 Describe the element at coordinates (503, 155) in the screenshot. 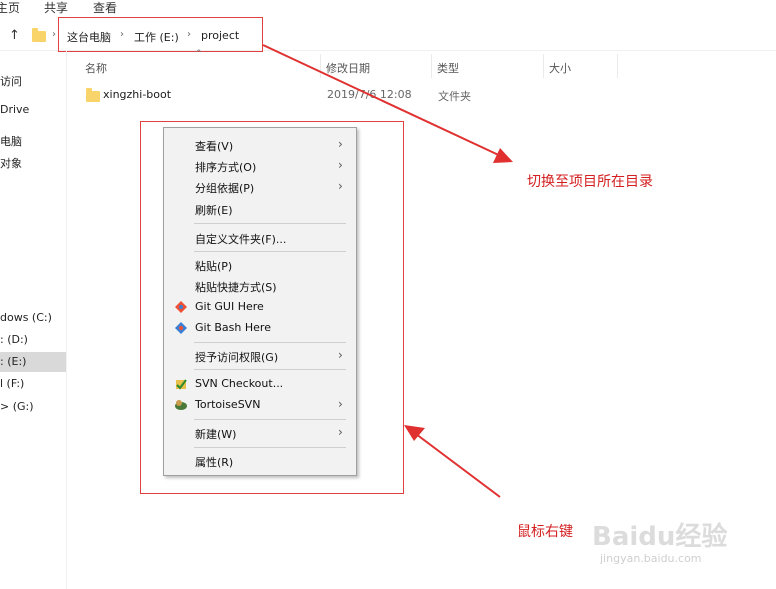

I see `arrowhead-icon` at that location.